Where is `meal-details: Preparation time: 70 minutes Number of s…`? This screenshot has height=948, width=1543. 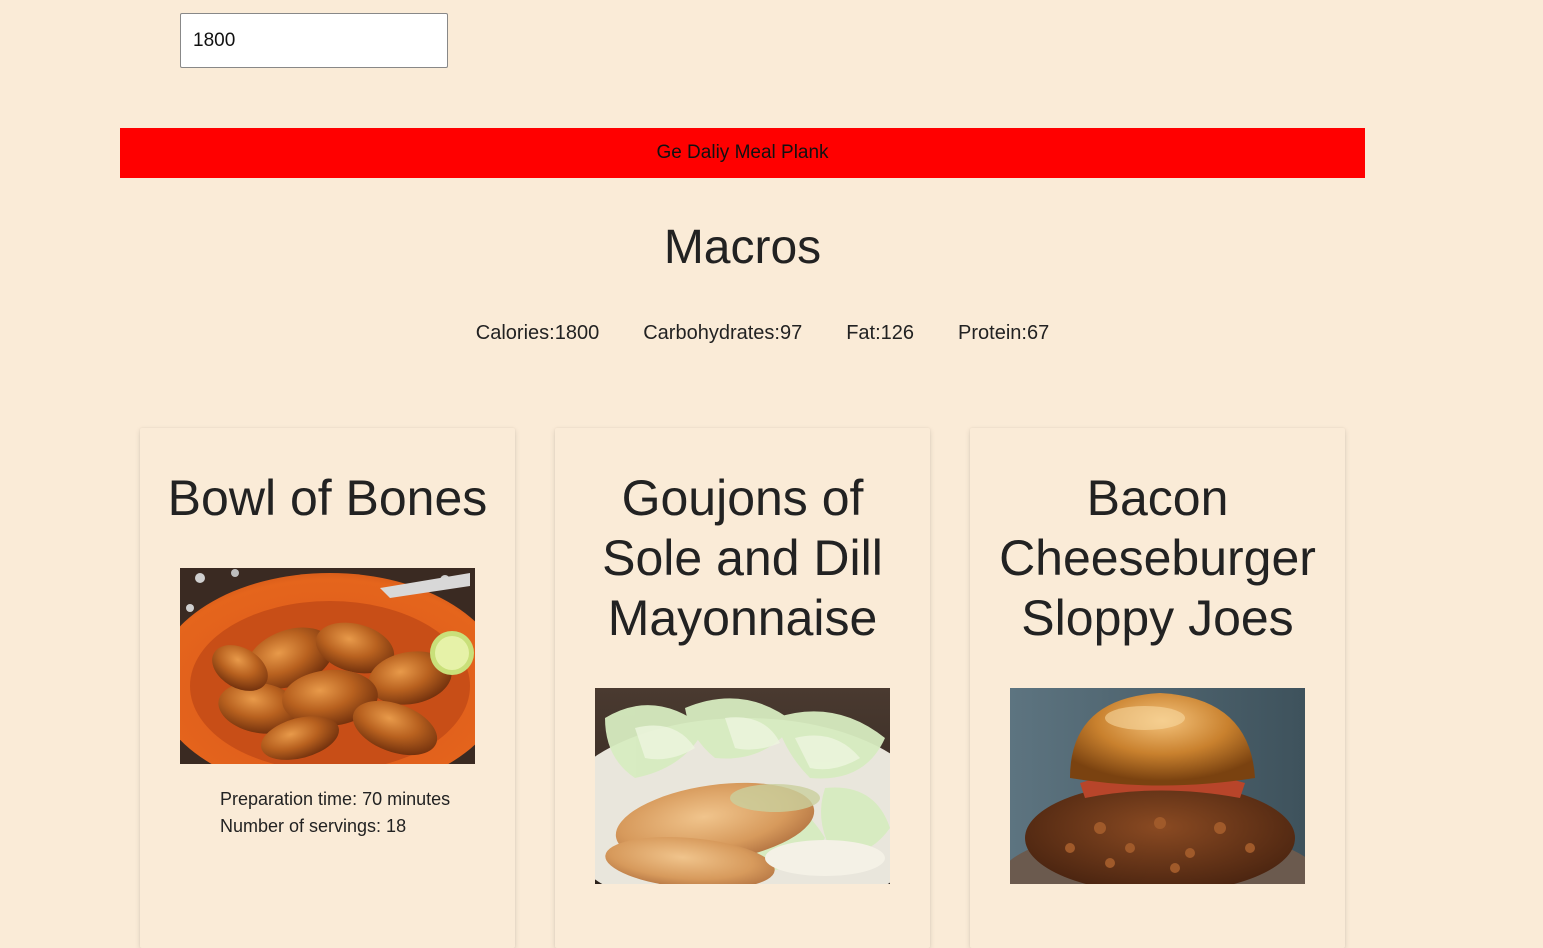 meal-details: Preparation time: 70 minutes Number of s… is located at coordinates (367, 813).